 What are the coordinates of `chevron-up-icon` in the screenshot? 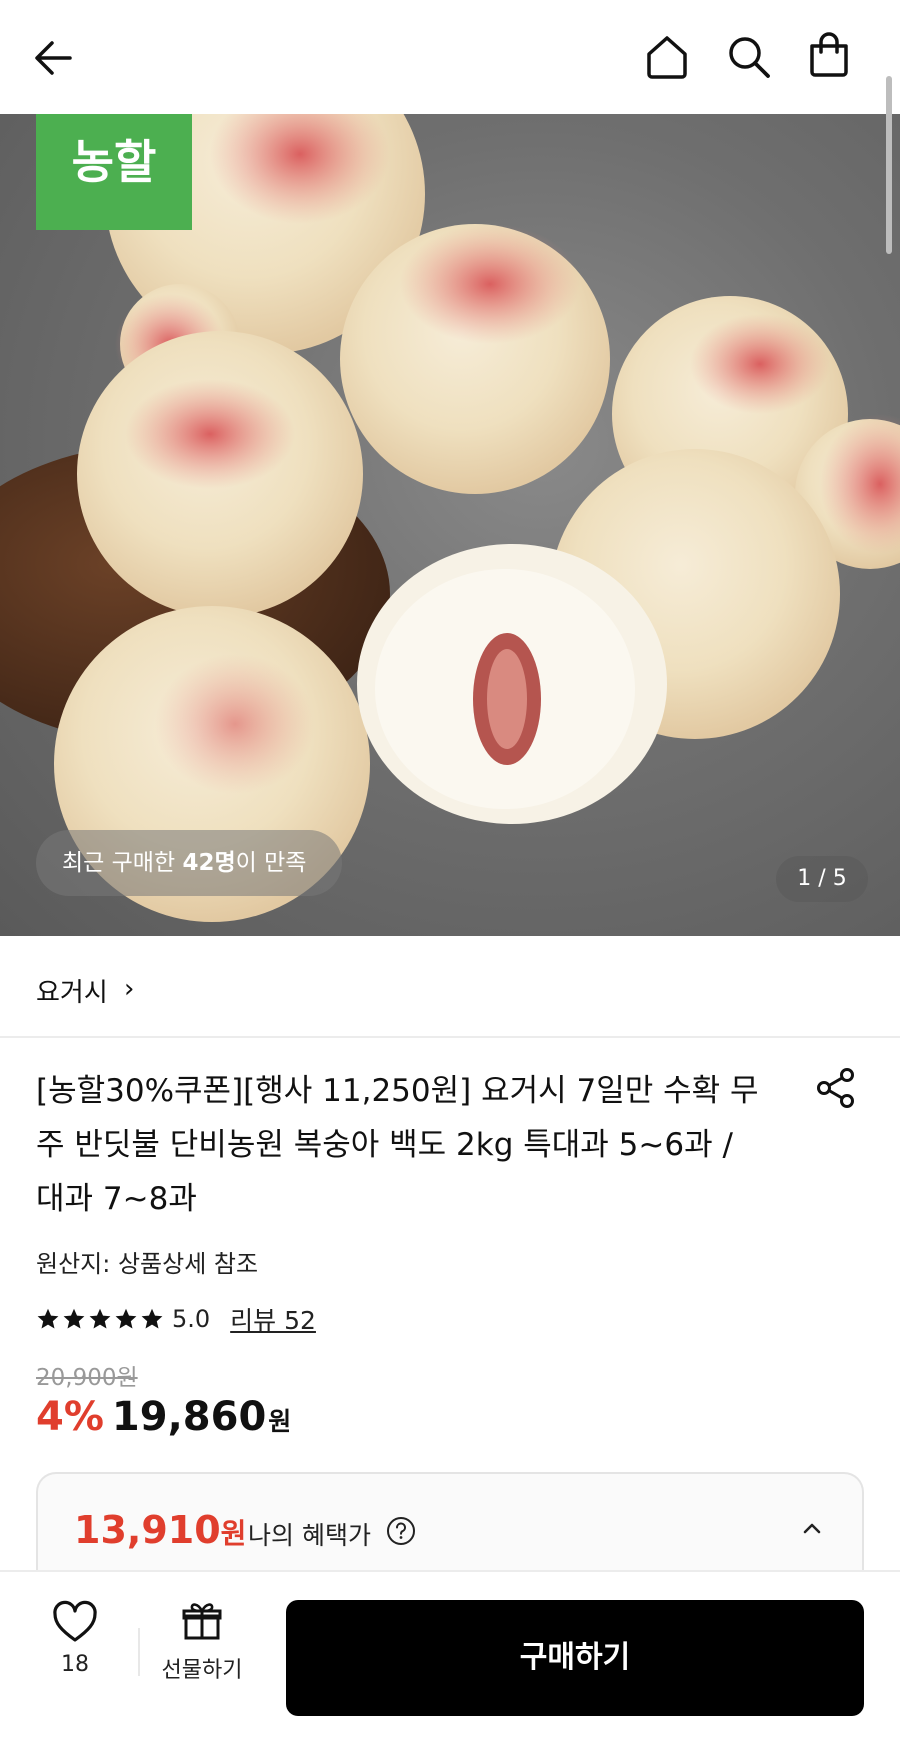 It's located at (812, 1528).